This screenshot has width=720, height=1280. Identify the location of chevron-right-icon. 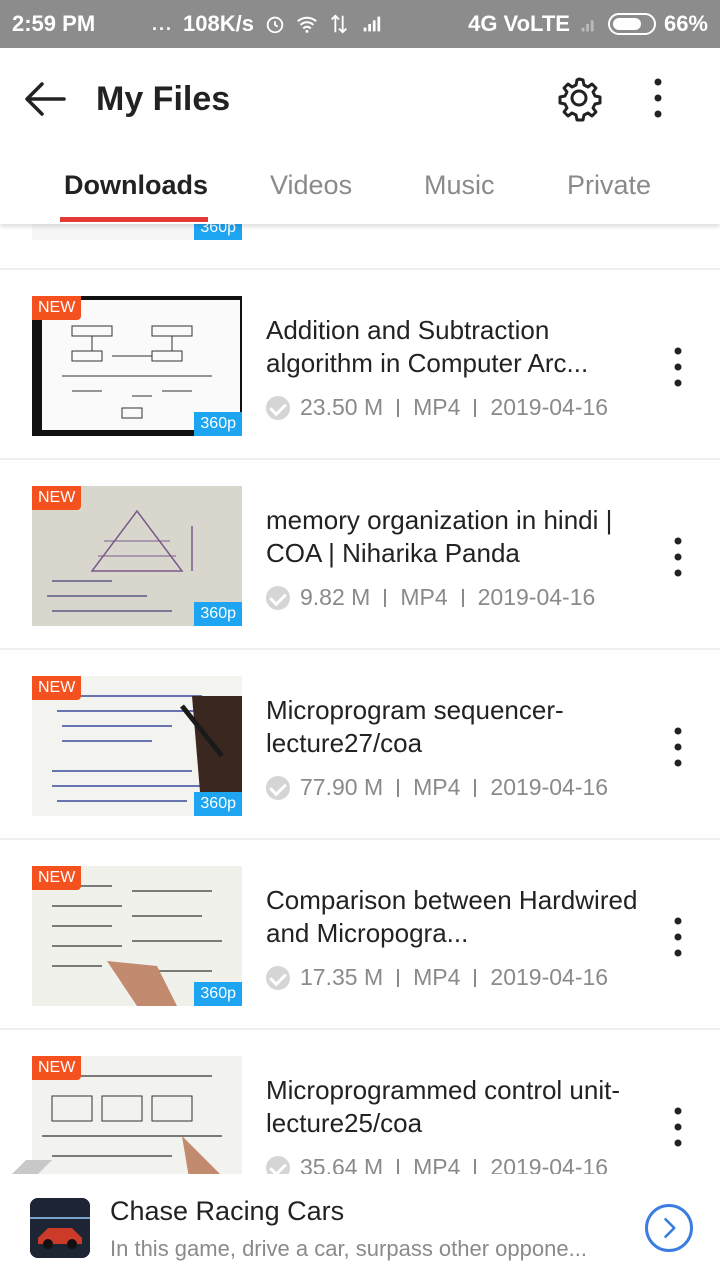
(669, 1228).